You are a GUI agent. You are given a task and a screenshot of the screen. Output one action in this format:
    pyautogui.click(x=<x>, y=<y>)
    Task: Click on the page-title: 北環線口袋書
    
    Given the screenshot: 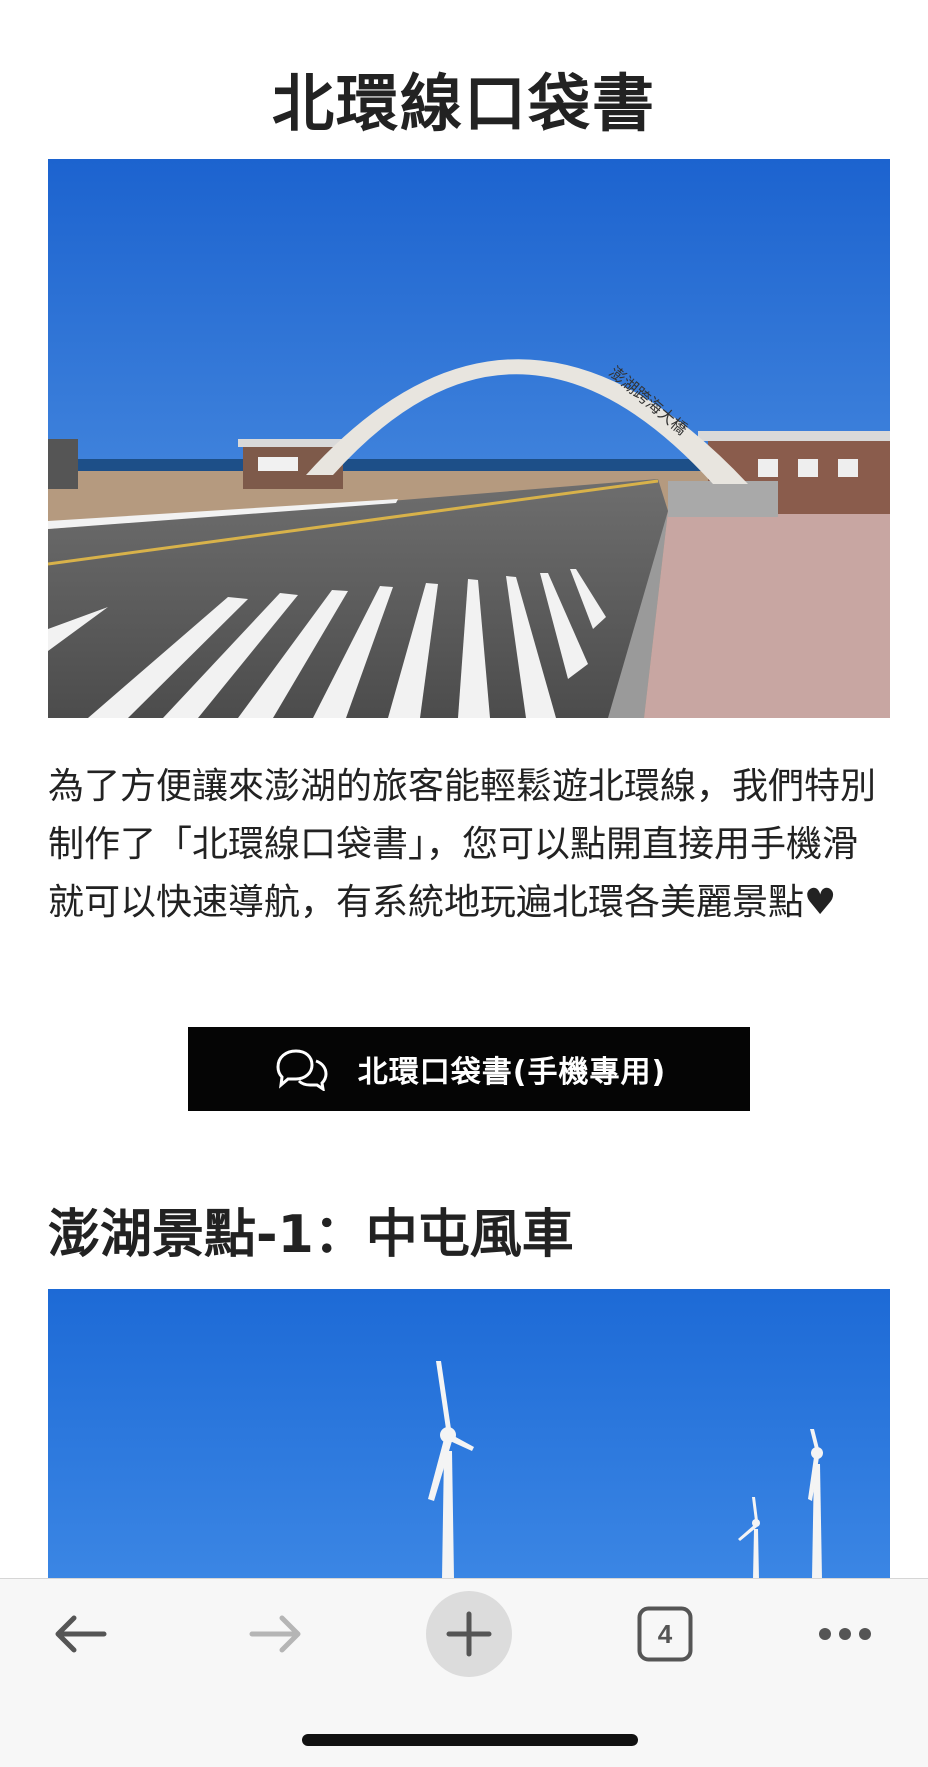 What is the action you would take?
    pyautogui.click(x=463, y=103)
    